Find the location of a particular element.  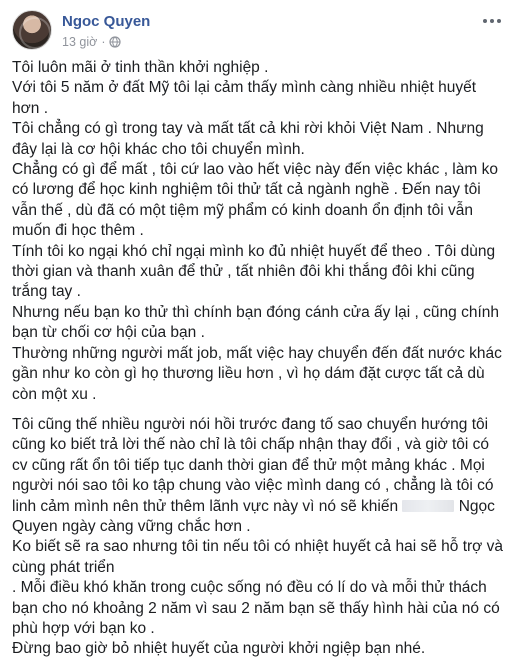

author-name: Ngoc Quyen is located at coordinates (106, 21).